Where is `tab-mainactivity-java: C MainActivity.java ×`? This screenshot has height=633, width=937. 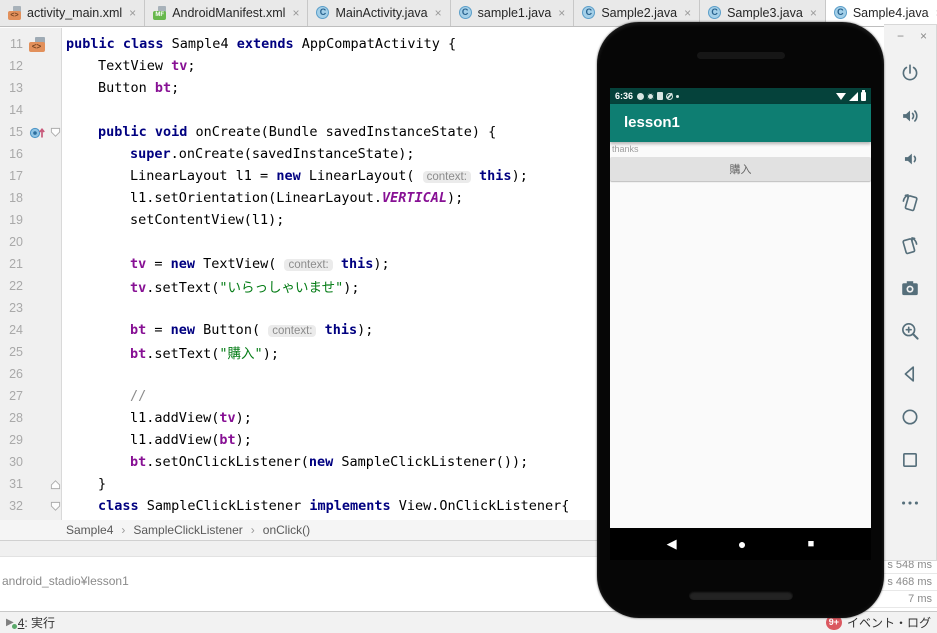 tab-mainactivity-java: C MainActivity.java × is located at coordinates (379, 13).